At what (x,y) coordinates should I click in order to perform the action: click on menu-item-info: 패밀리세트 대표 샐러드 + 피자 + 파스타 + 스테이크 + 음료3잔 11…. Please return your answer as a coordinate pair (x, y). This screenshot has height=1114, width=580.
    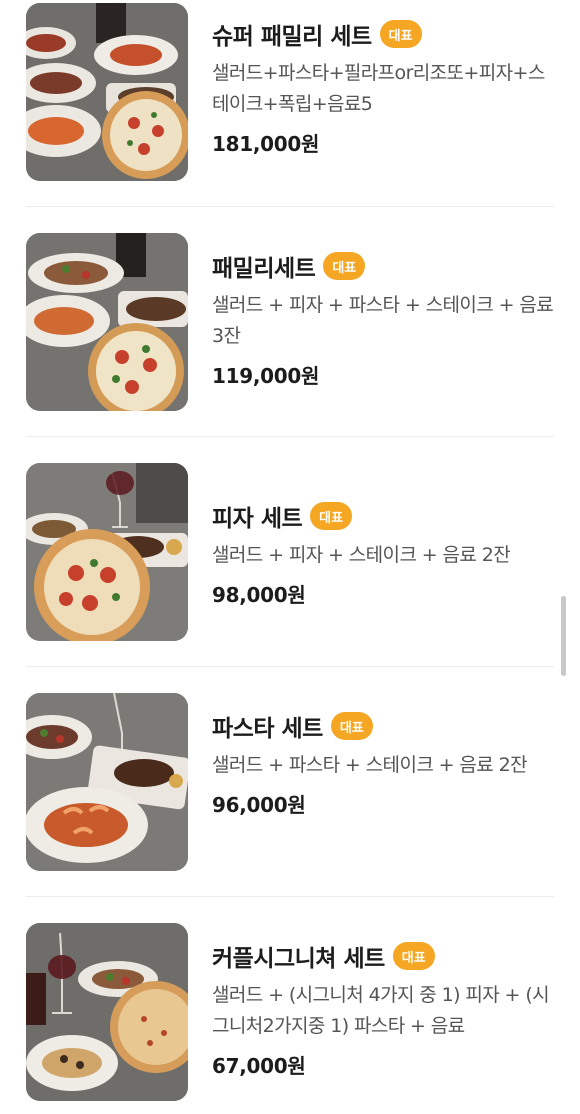
    Looking at the image, I should click on (383, 318).